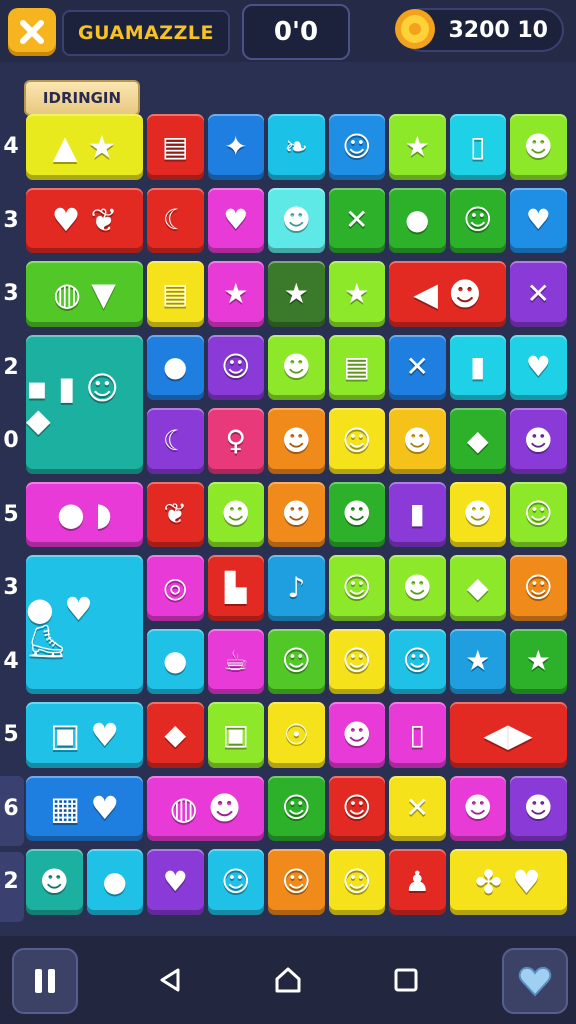 The width and height of the screenshot is (576, 1024). What do you see at coordinates (175, 588) in the screenshot?
I see `tile-ball: ◎` at bounding box center [175, 588].